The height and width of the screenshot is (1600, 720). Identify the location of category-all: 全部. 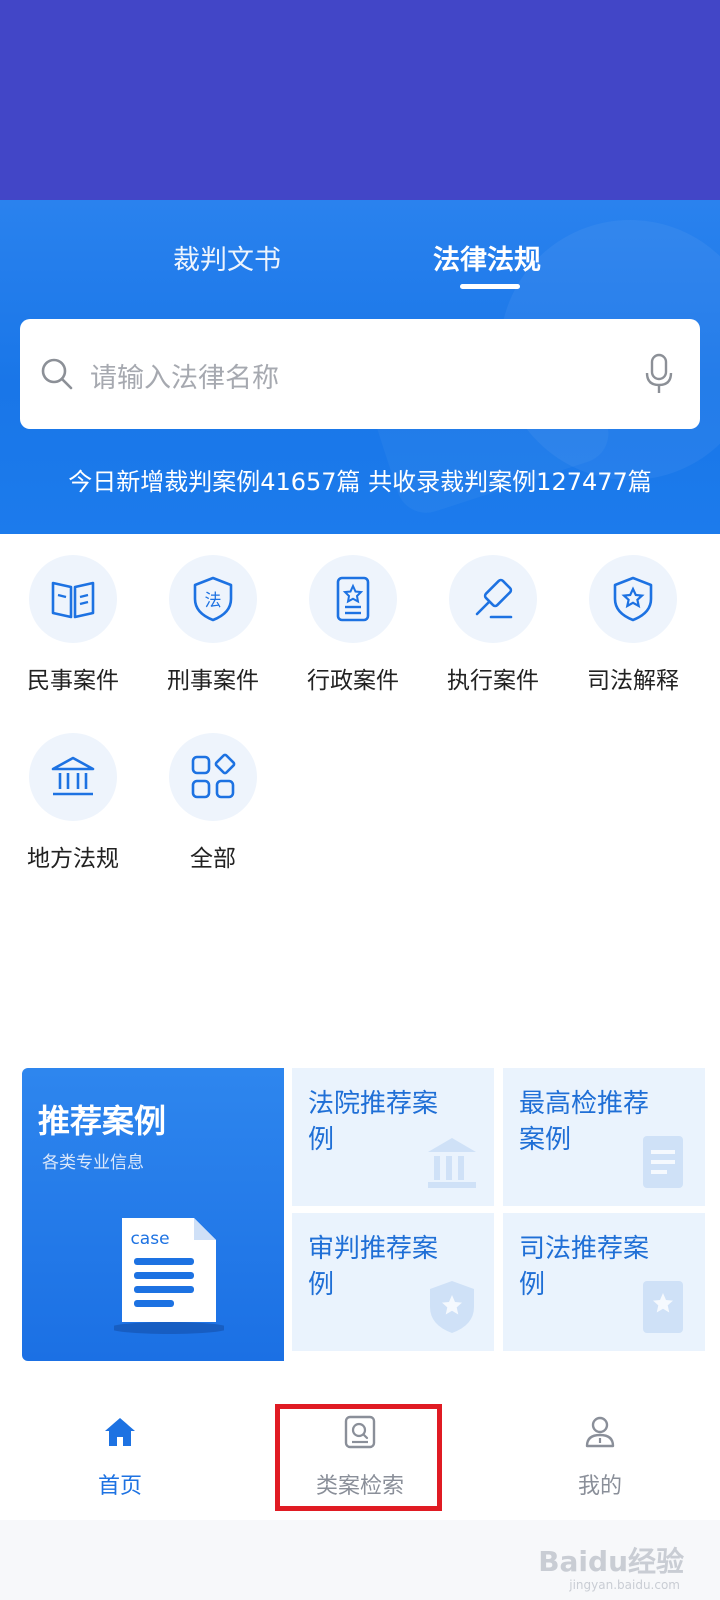
(213, 803).